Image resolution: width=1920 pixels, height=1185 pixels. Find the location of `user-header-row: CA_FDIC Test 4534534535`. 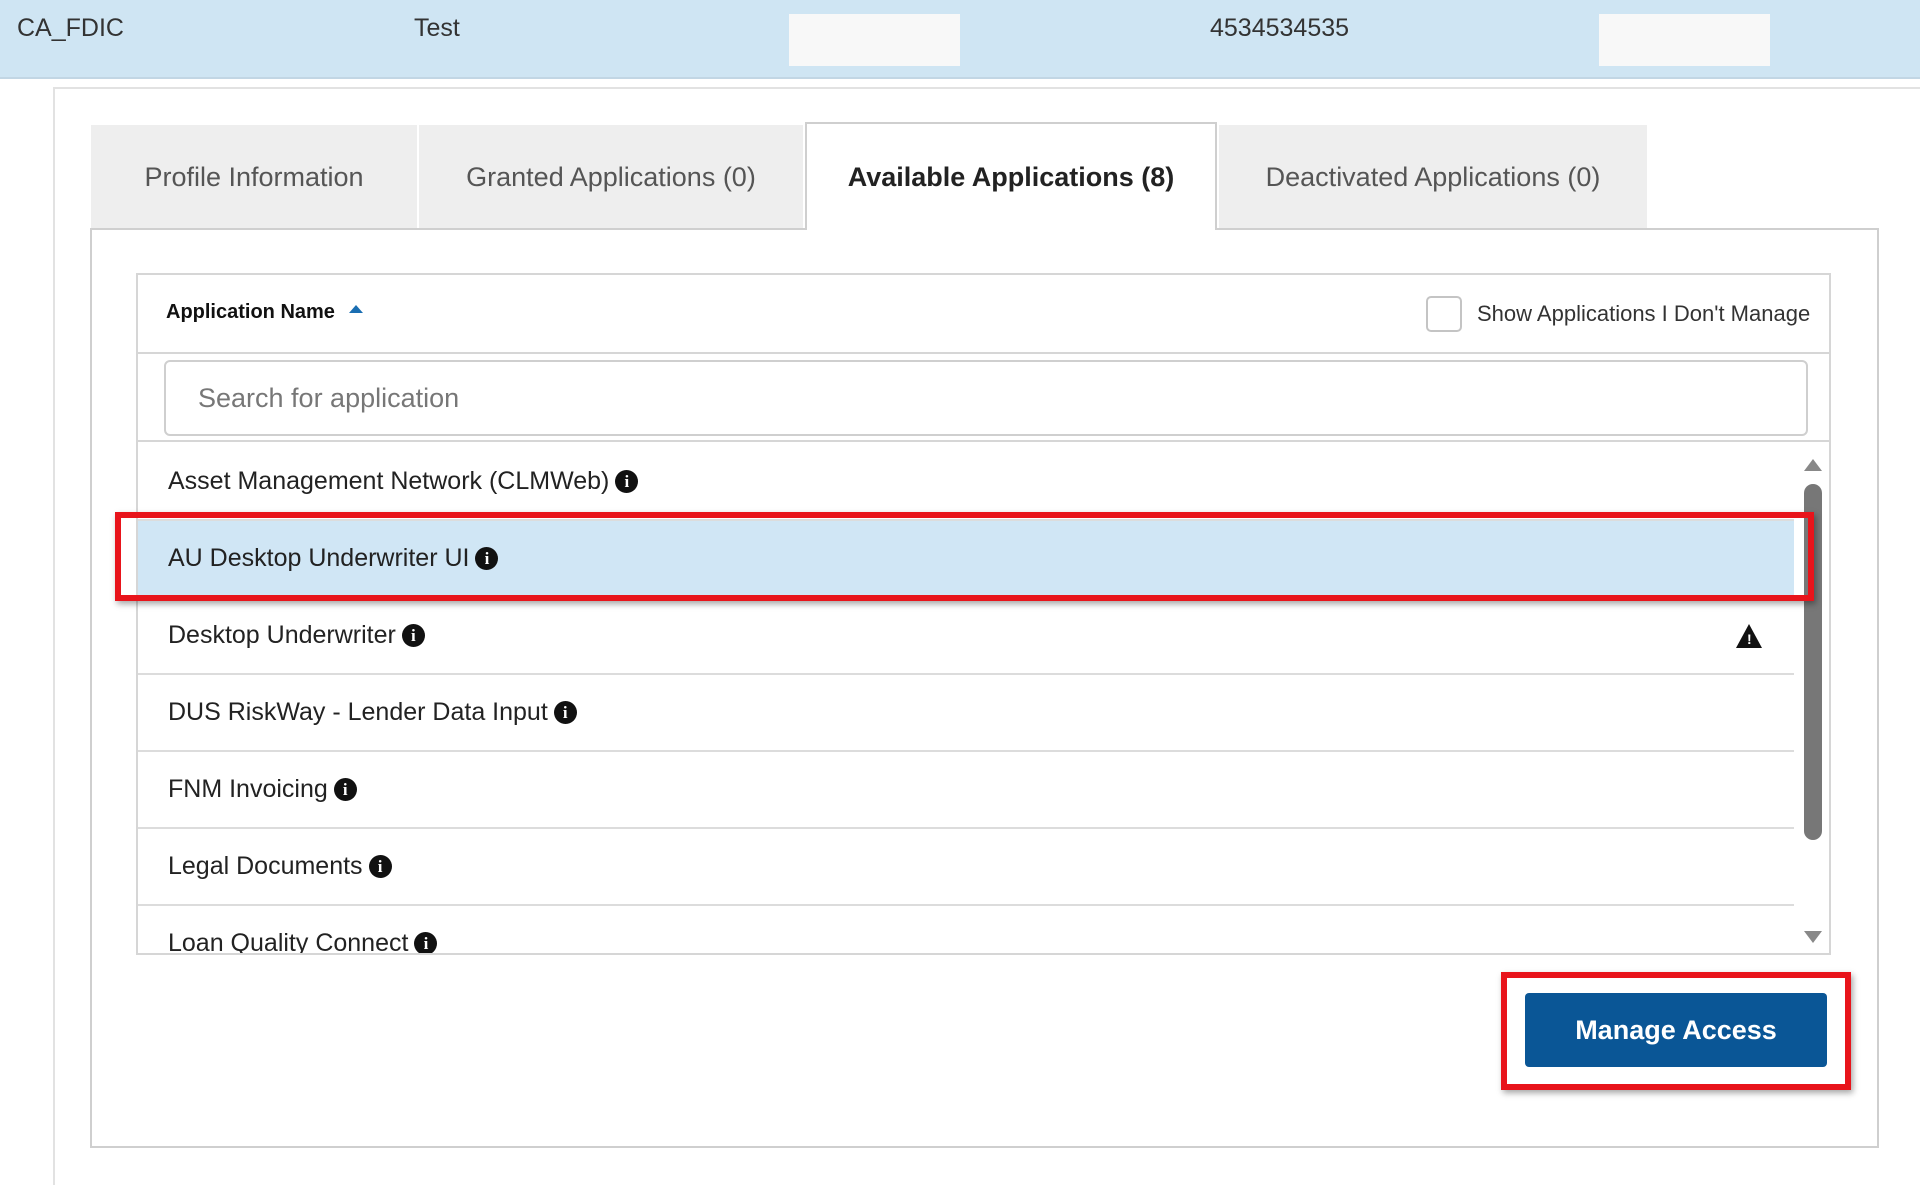

user-header-row: CA_FDIC Test 4534534535 is located at coordinates (960, 39).